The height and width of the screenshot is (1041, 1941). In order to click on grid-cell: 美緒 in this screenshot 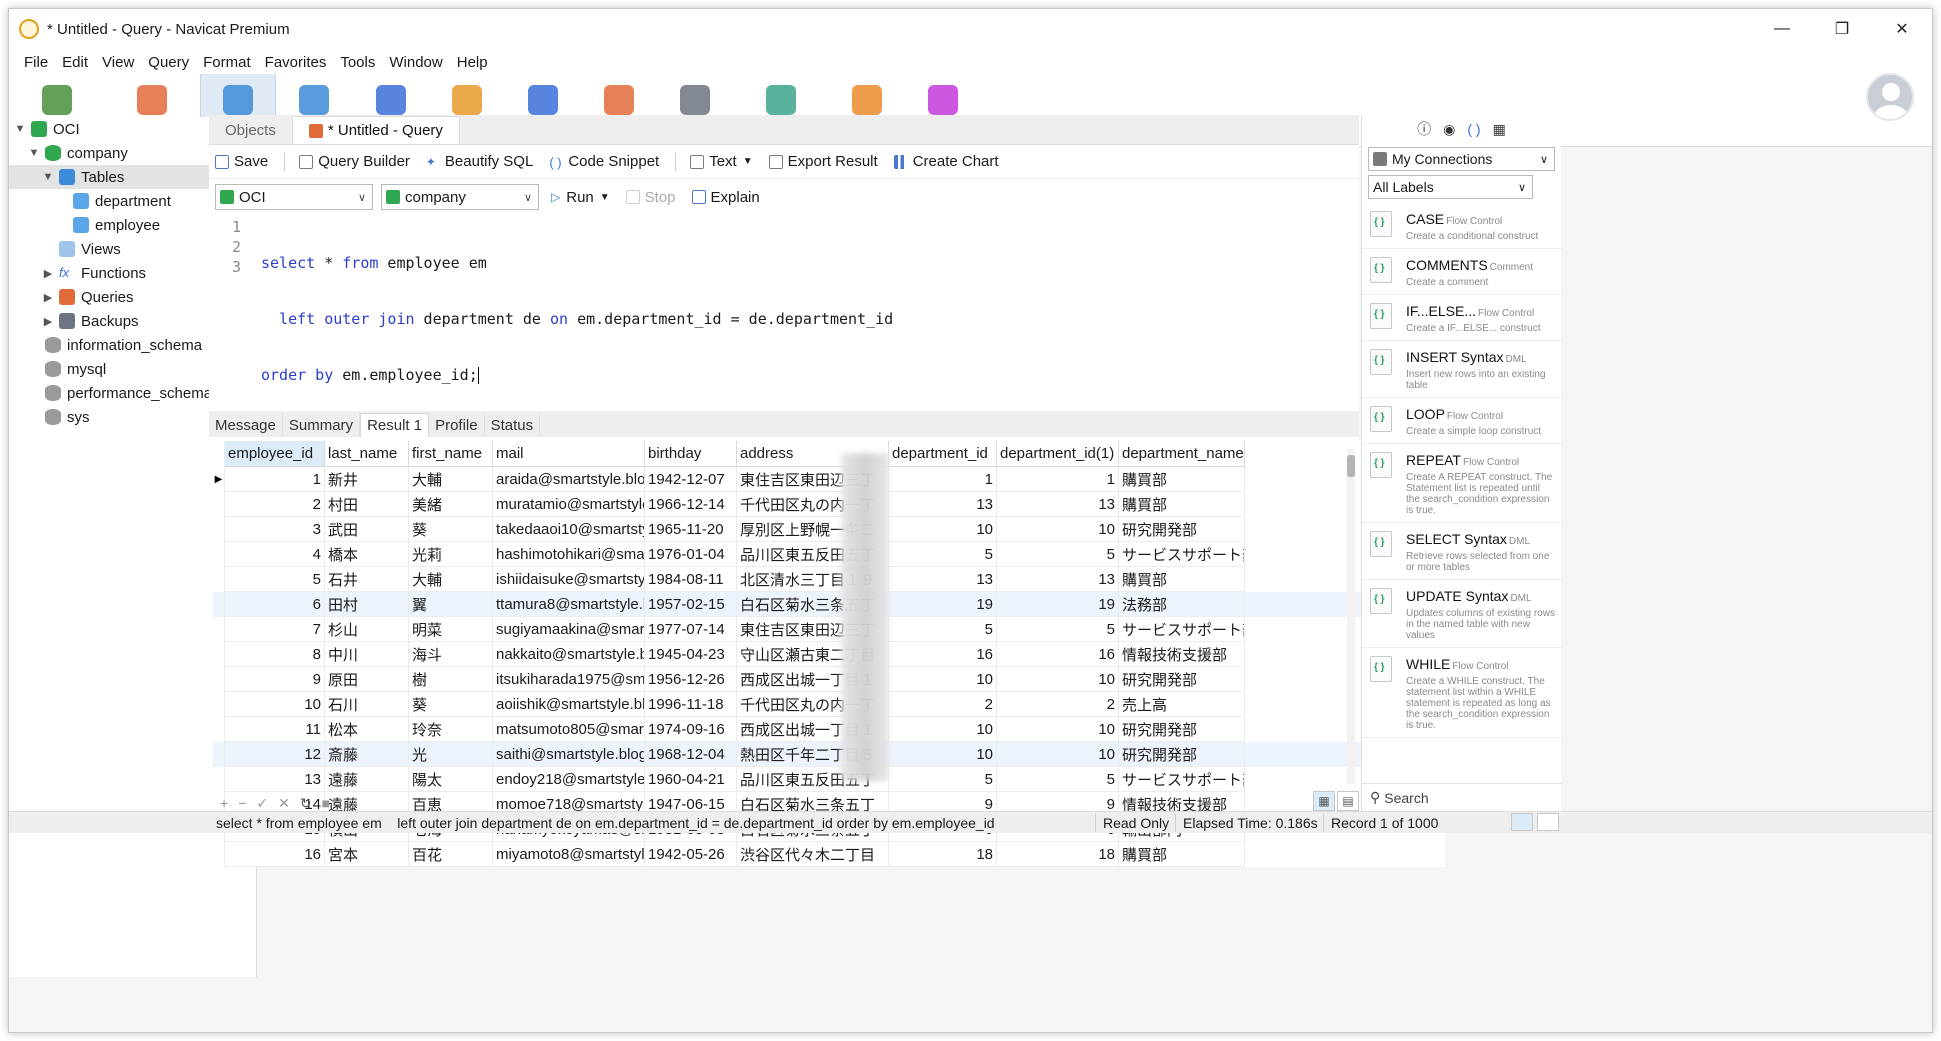, I will do `click(451, 504)`.